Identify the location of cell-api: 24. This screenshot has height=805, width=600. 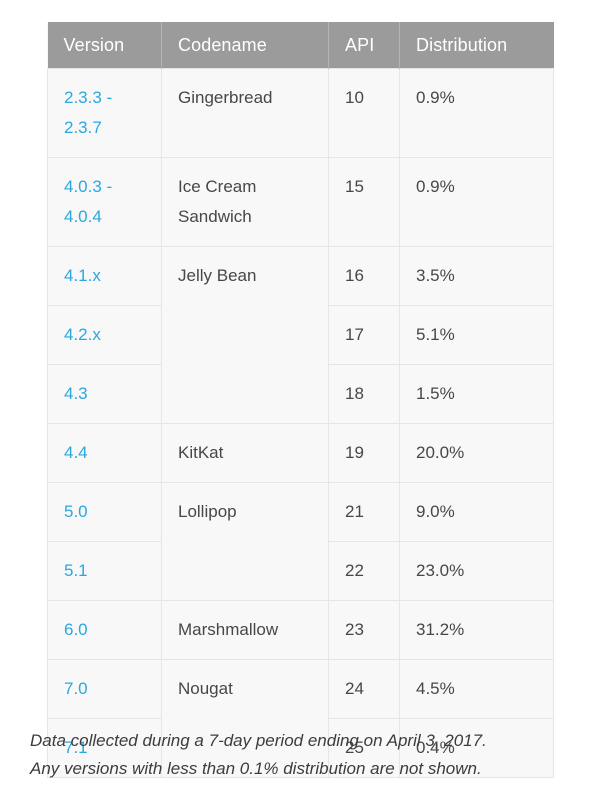
(364, 689).